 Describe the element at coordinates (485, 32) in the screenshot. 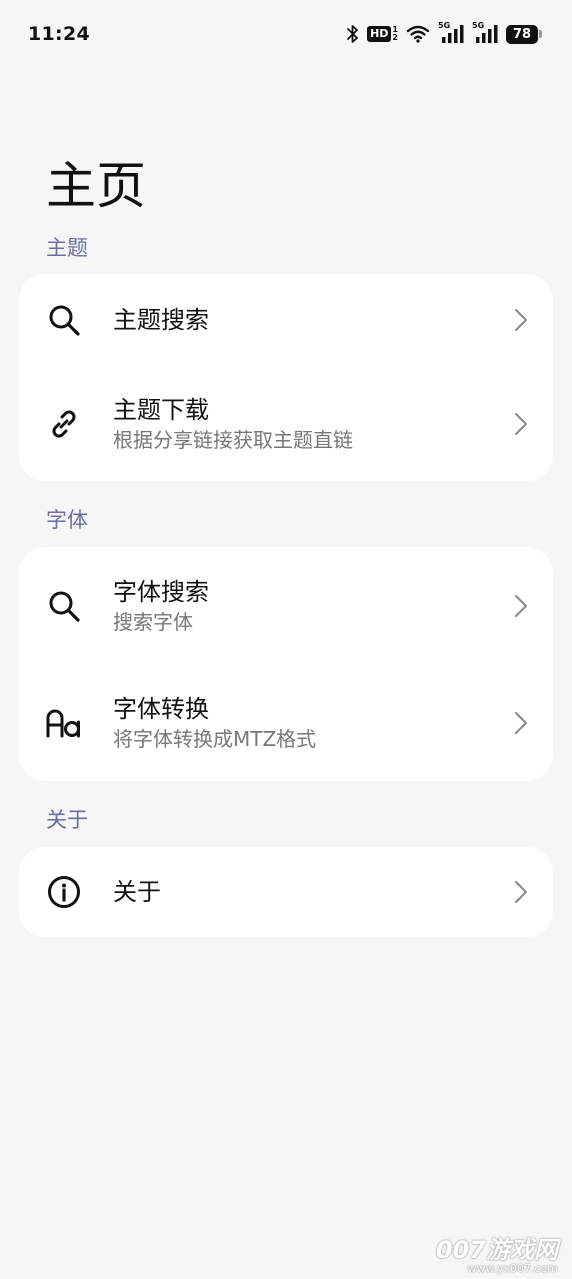

I see `cellular-signal-icon-2: 5G` at that location.